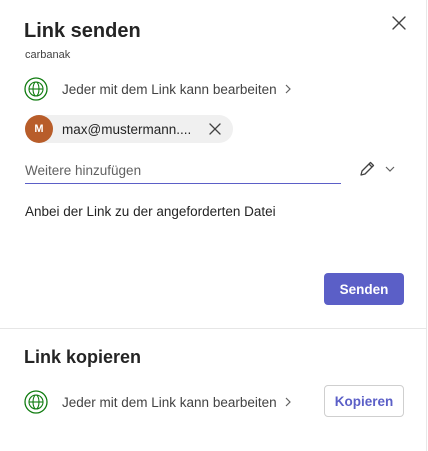  What do you see at coordinates (183, 170) in the screenshot?
I see `add-people-input` at bounding box center [183, 170].